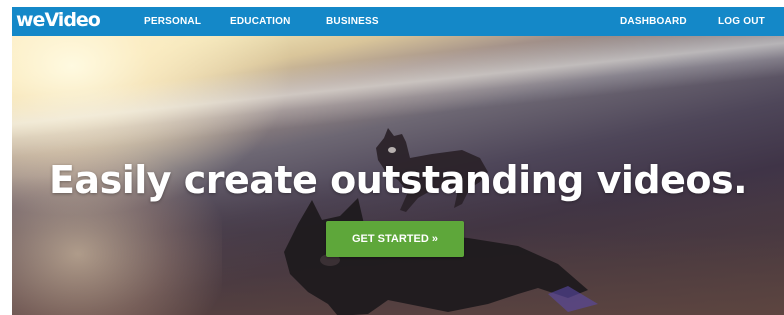 The image size is (784, 315). I want to click on wevideo-logo: weVideo, so click(58, 20).